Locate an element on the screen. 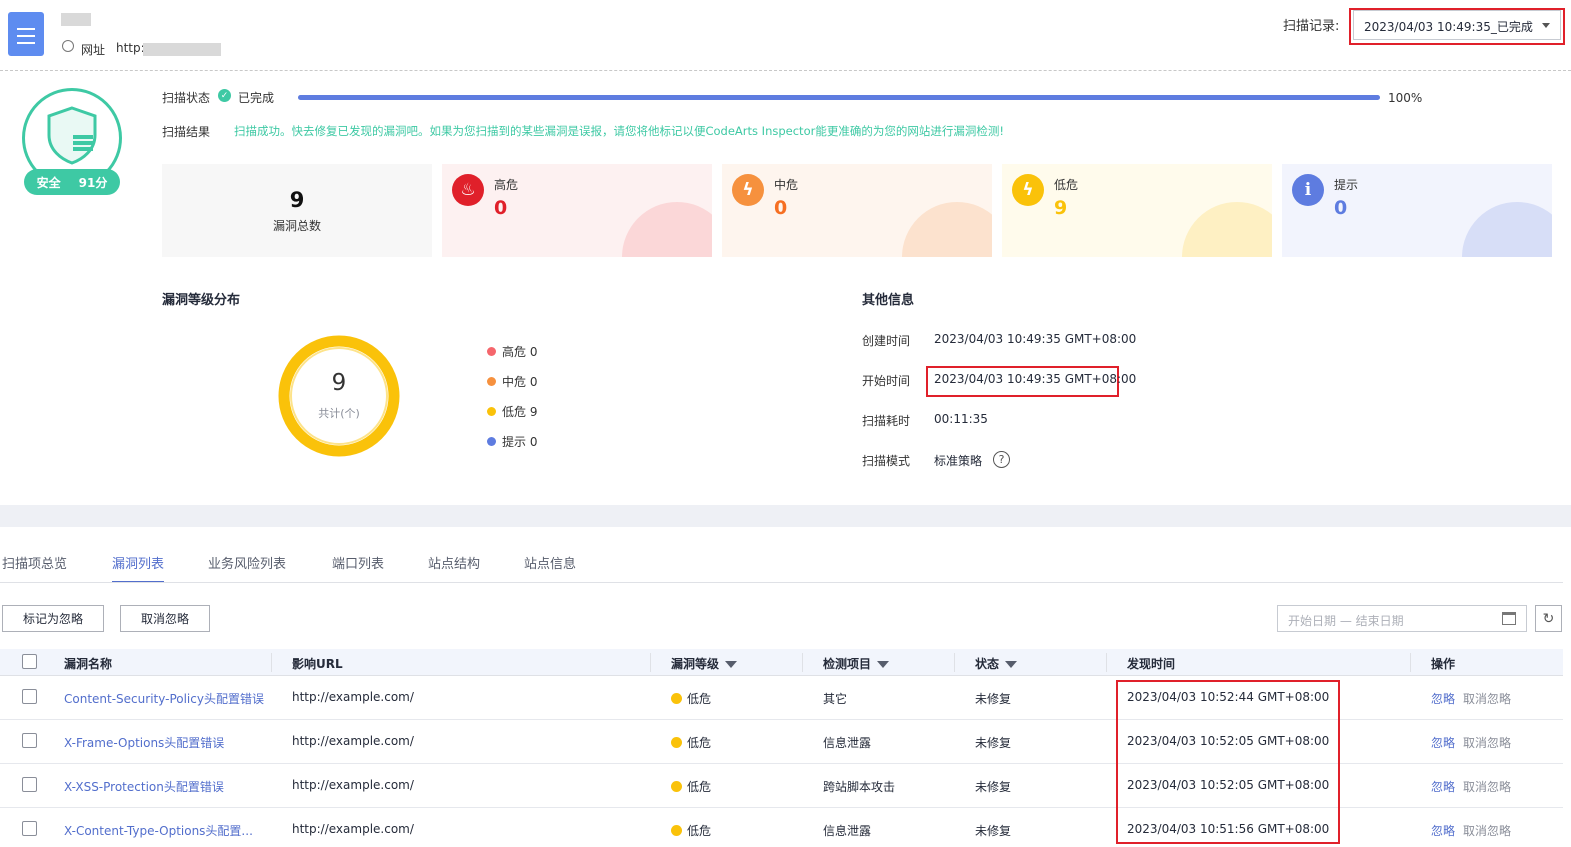  col-level-label: 漏洞等级 is located at coordinates (695, 664).